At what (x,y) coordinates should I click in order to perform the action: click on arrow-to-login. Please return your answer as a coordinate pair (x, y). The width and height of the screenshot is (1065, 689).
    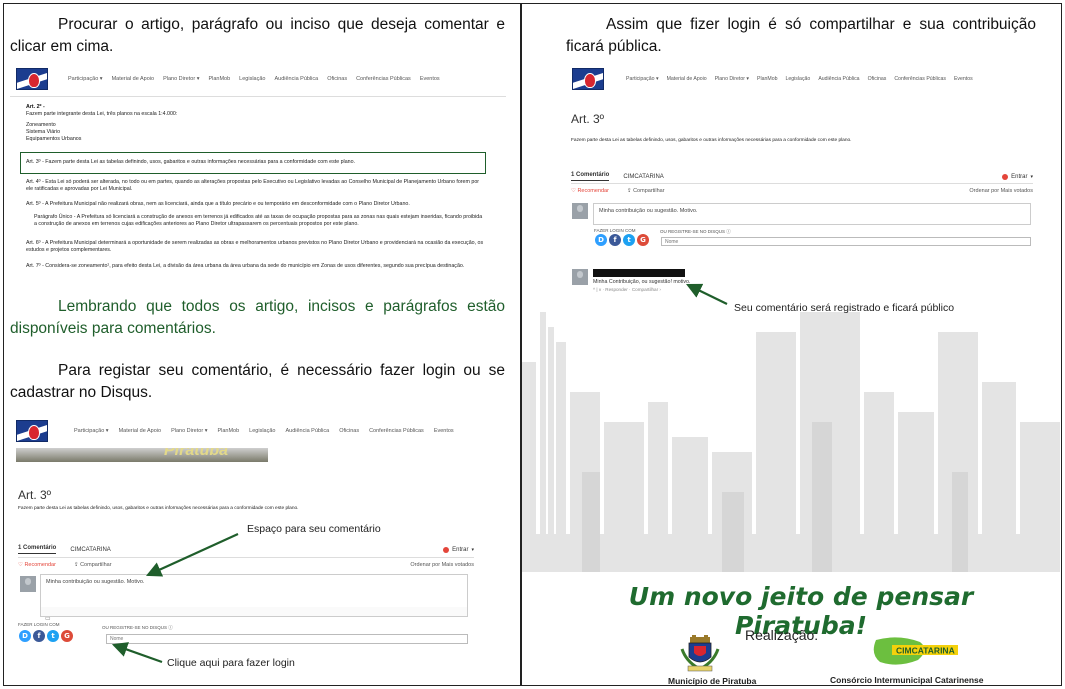
    Looking at the image, I should click on (137, 653).